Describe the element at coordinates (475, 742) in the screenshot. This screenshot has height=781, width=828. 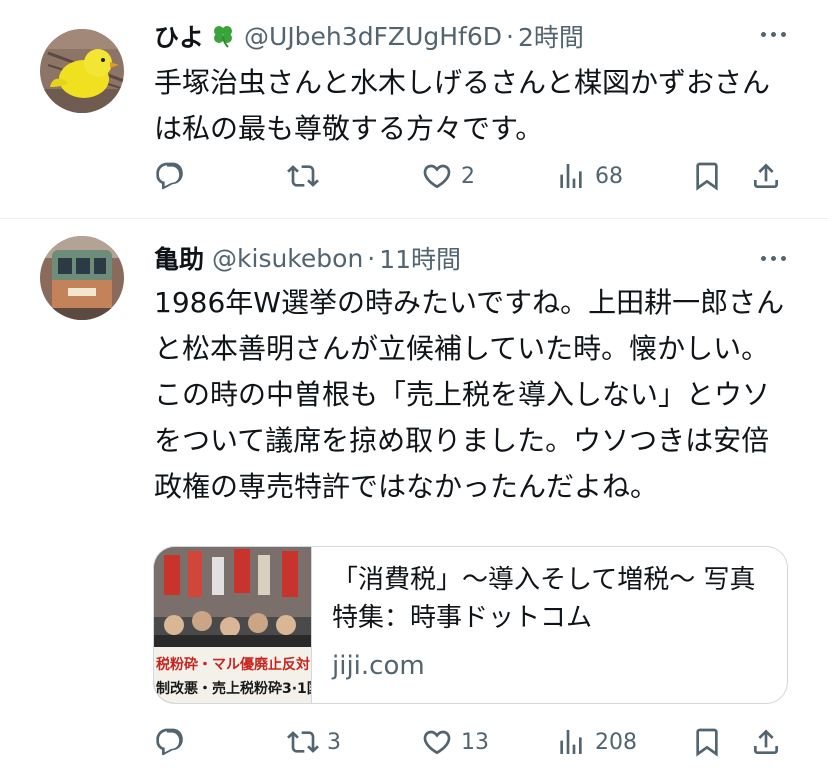
I see `like-count: 13` at that location.